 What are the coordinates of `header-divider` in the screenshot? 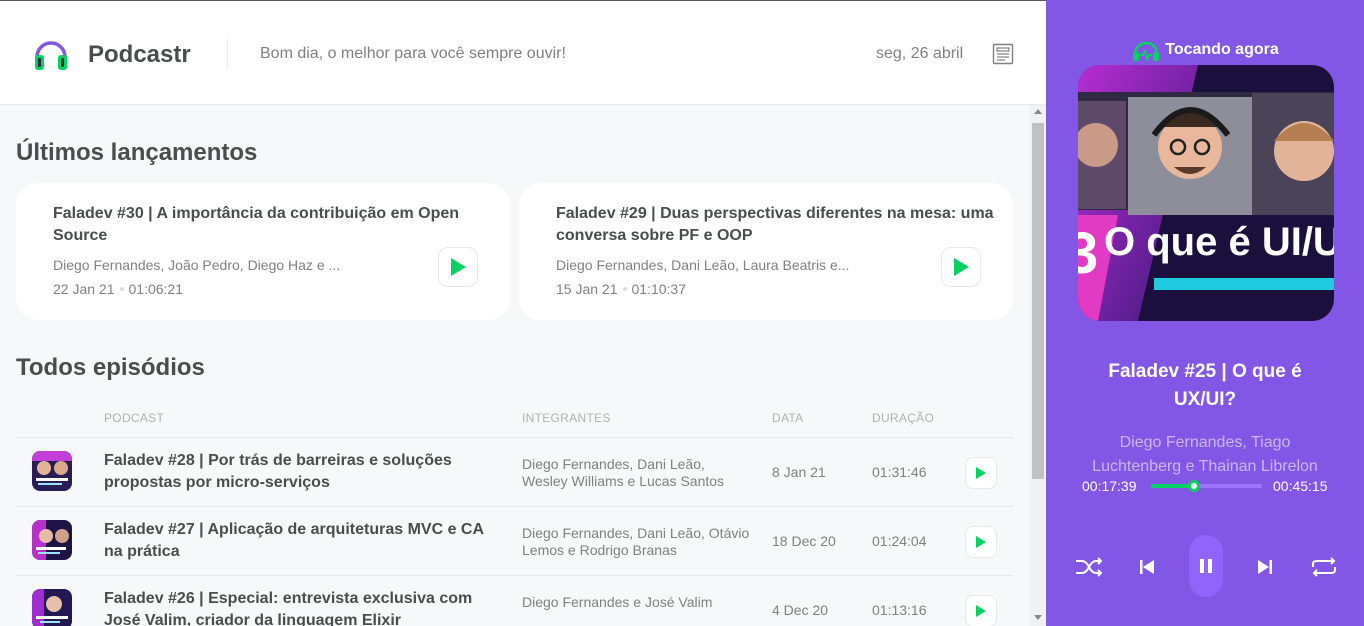 It's located at (227, 54).